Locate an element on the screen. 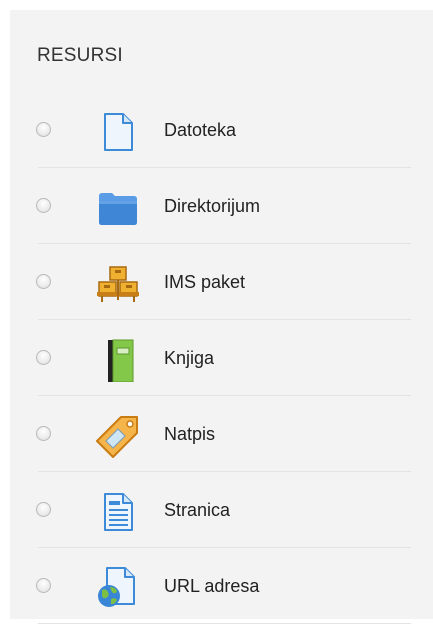 The image size is (433, 624). resource-label: Knjiga is located at coordinates (189, 358).